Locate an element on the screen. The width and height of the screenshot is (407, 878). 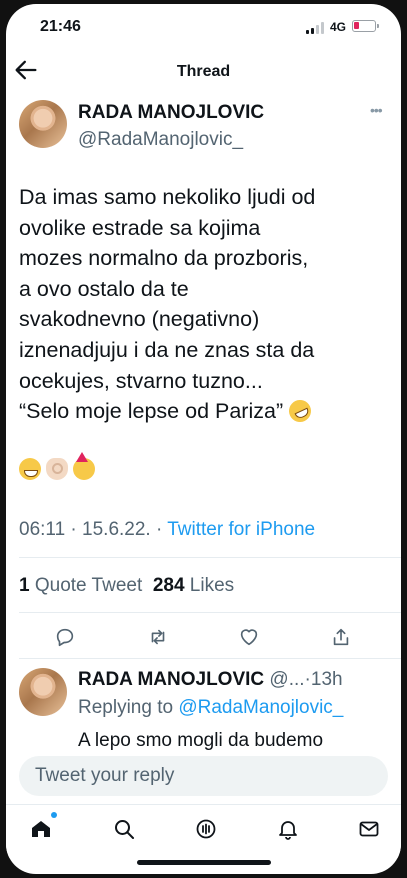
notification-dot is located at coordinates (54, 815).